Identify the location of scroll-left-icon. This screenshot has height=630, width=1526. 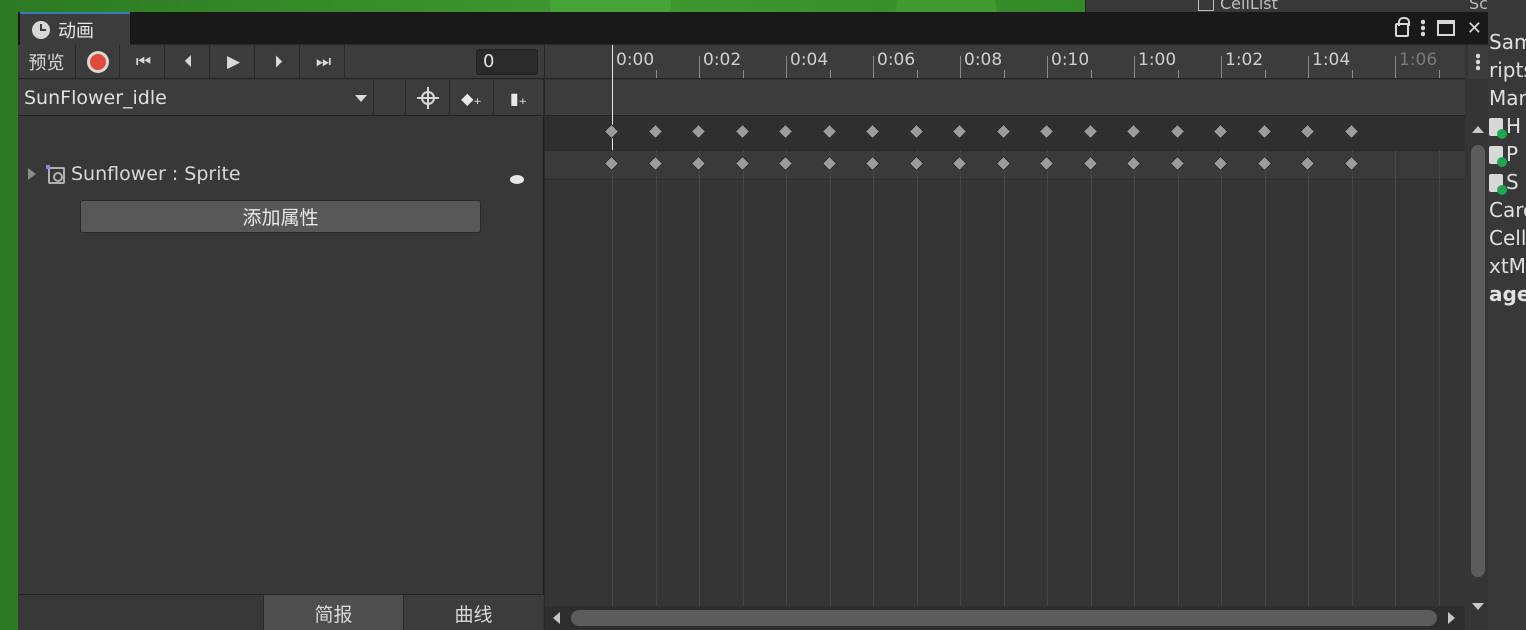
(556, 618).